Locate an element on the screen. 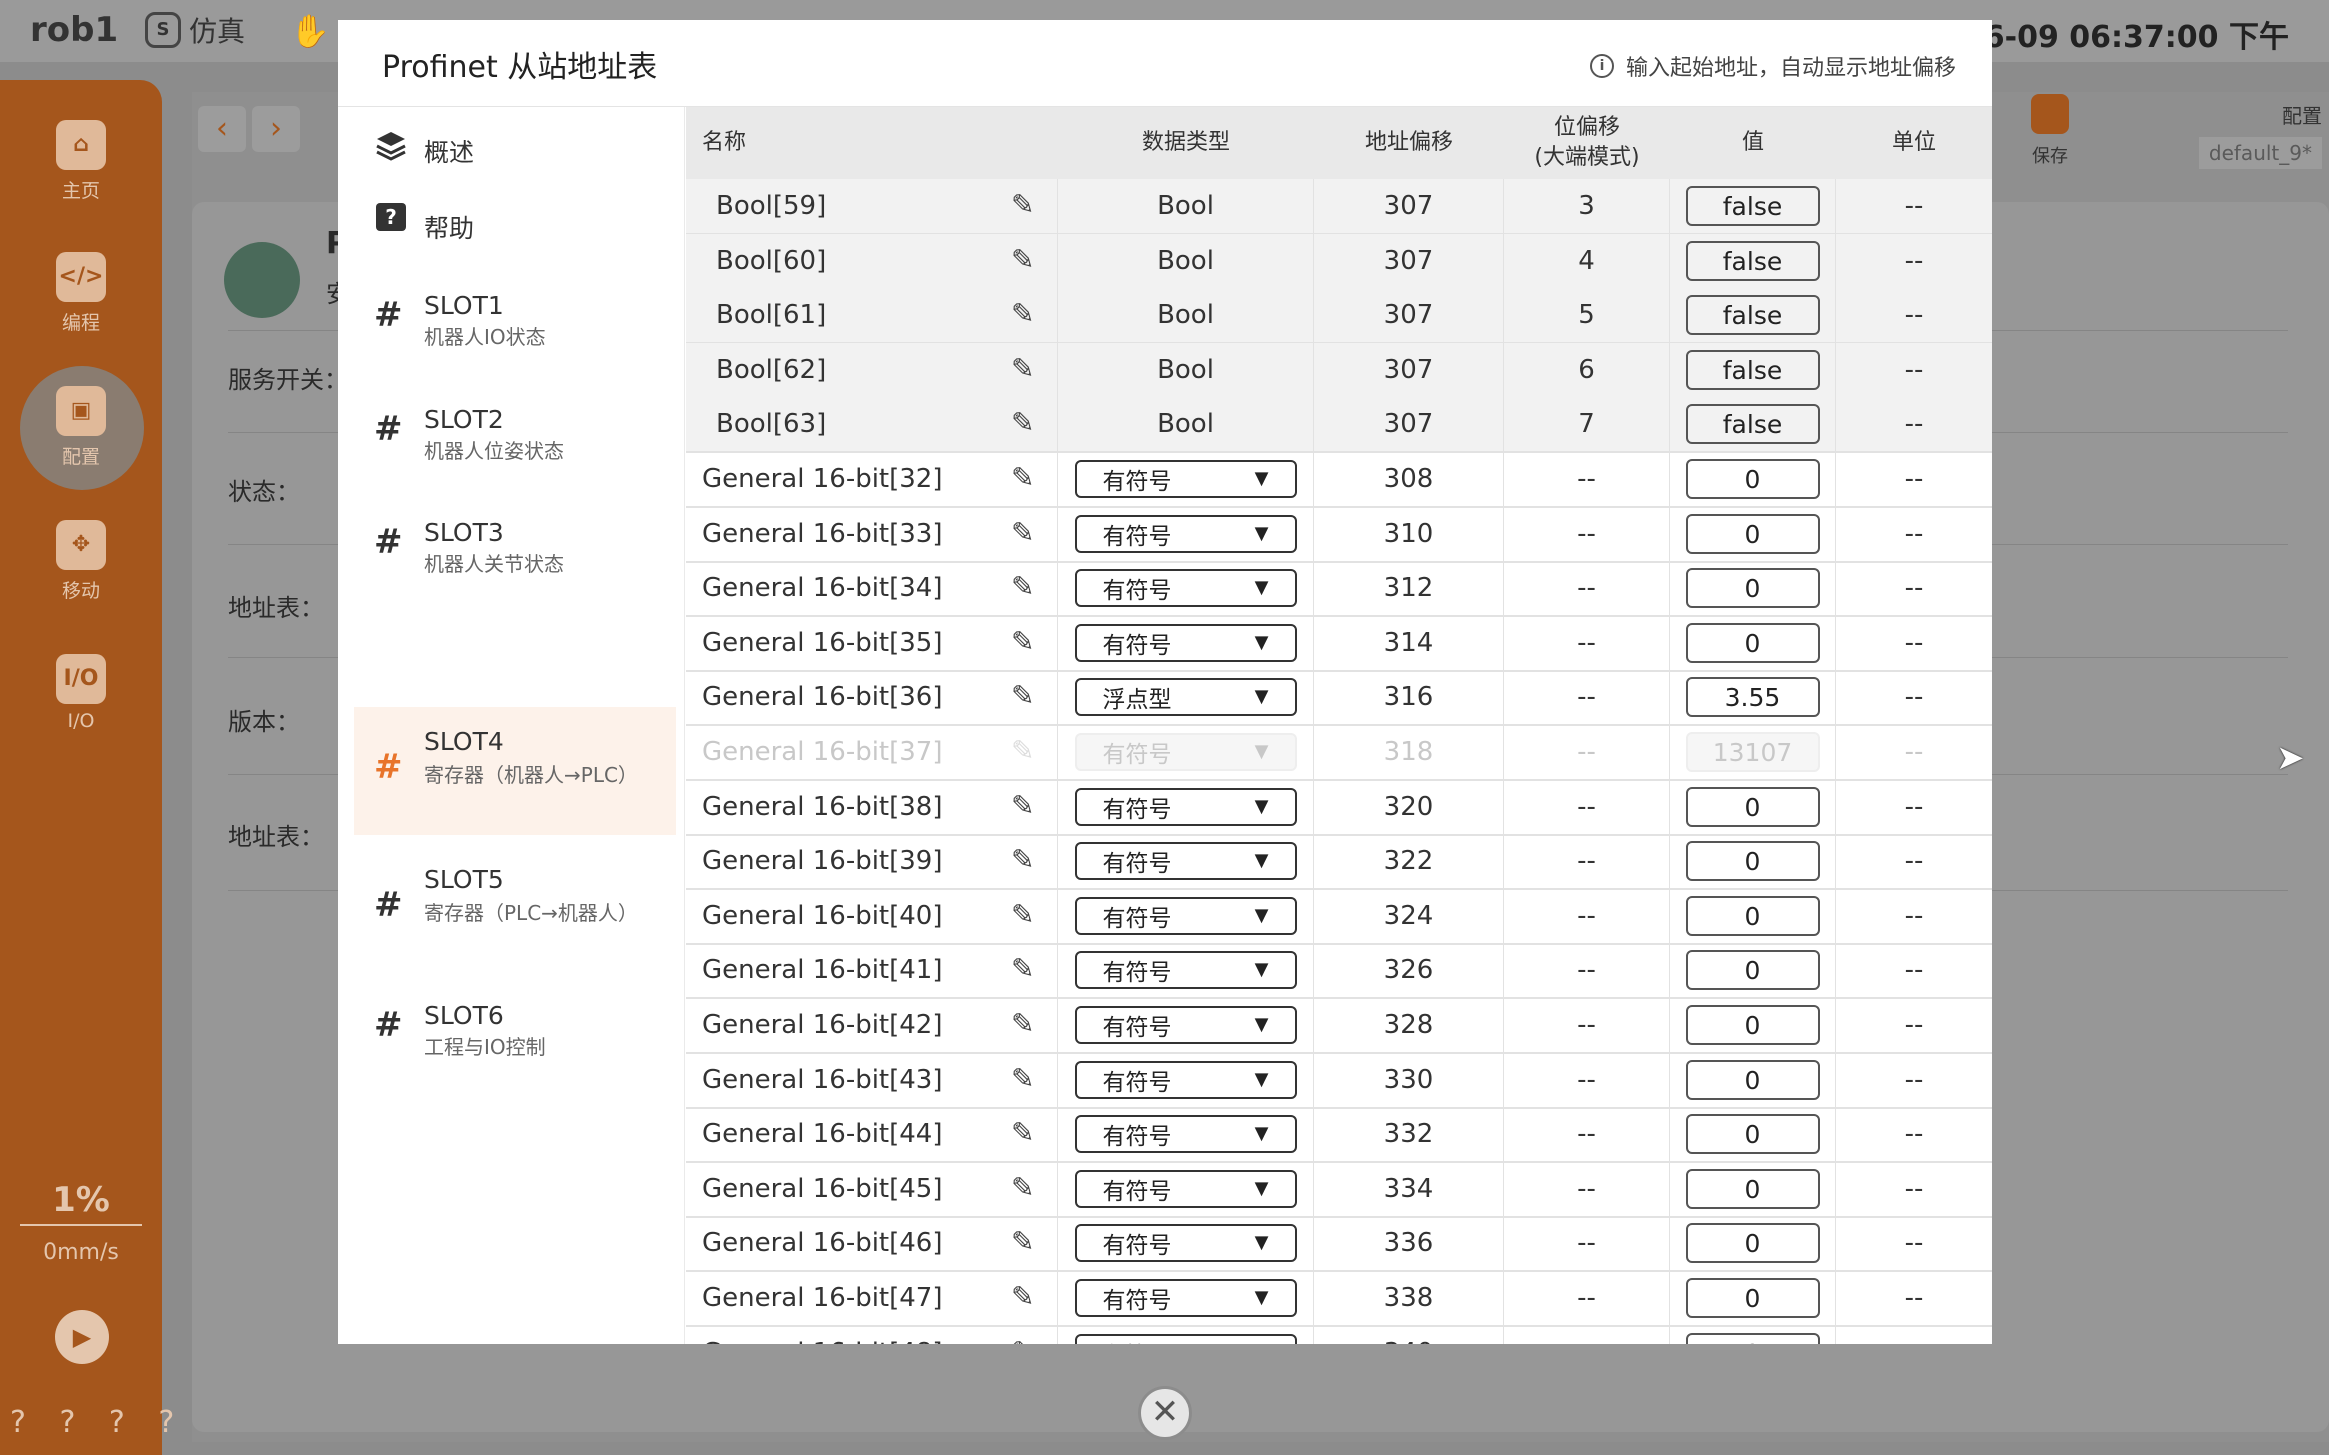 This screenshot has height=1455, width=2329. sidebar-item-overview: 概述 is located at coordinates (515, 150).